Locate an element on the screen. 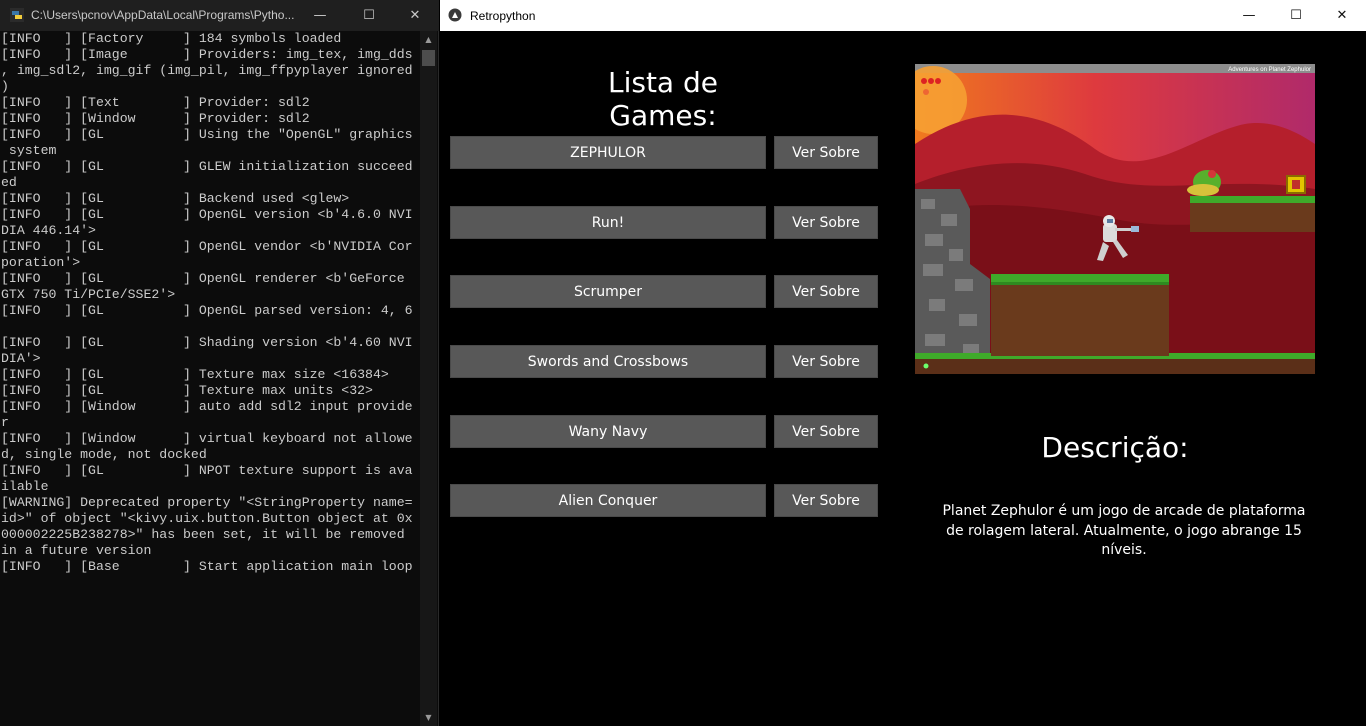  console-line: [INFO ] [GL ] OpenGL renderer <b'GeForce is located at coordinates (207, 278).